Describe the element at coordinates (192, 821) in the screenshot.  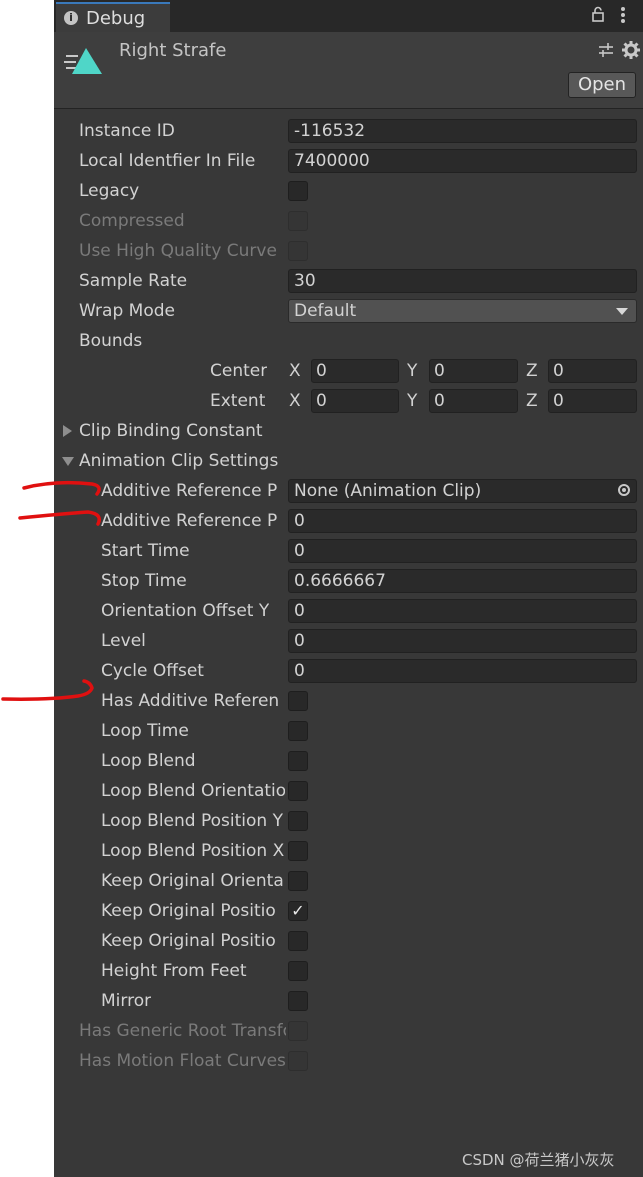
I see `loop-blend-position-y-label: Loop Blend Position Y` at that location.